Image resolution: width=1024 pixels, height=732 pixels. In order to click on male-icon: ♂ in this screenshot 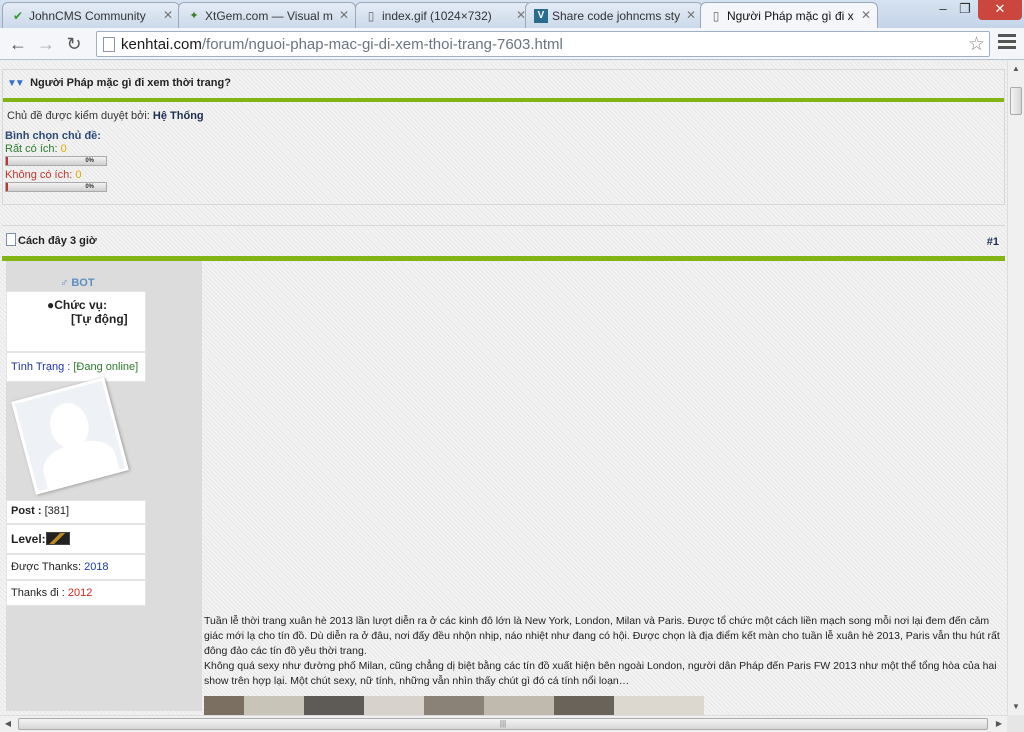, I will do `click(64, 283)`.